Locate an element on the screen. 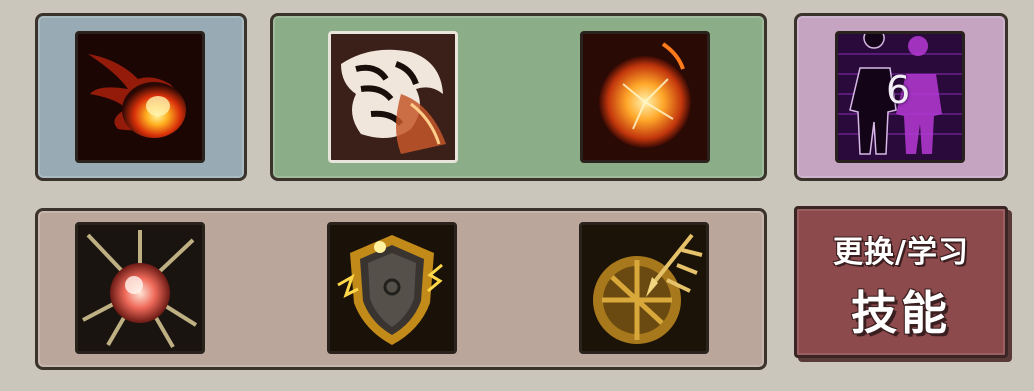 This screenshot has height=391, width=1034. skill-slot-lightning-shield is located at coordinates (392, 288).